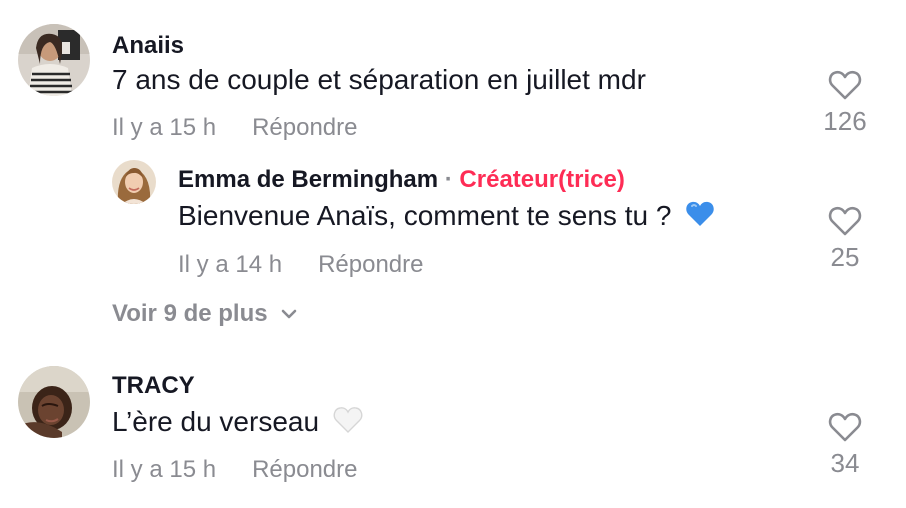 Image resolution: width=906 pixels, height=508 pixels. I want to click on view-more-replies-button: Voir 9 de plus, so click(205, 314).